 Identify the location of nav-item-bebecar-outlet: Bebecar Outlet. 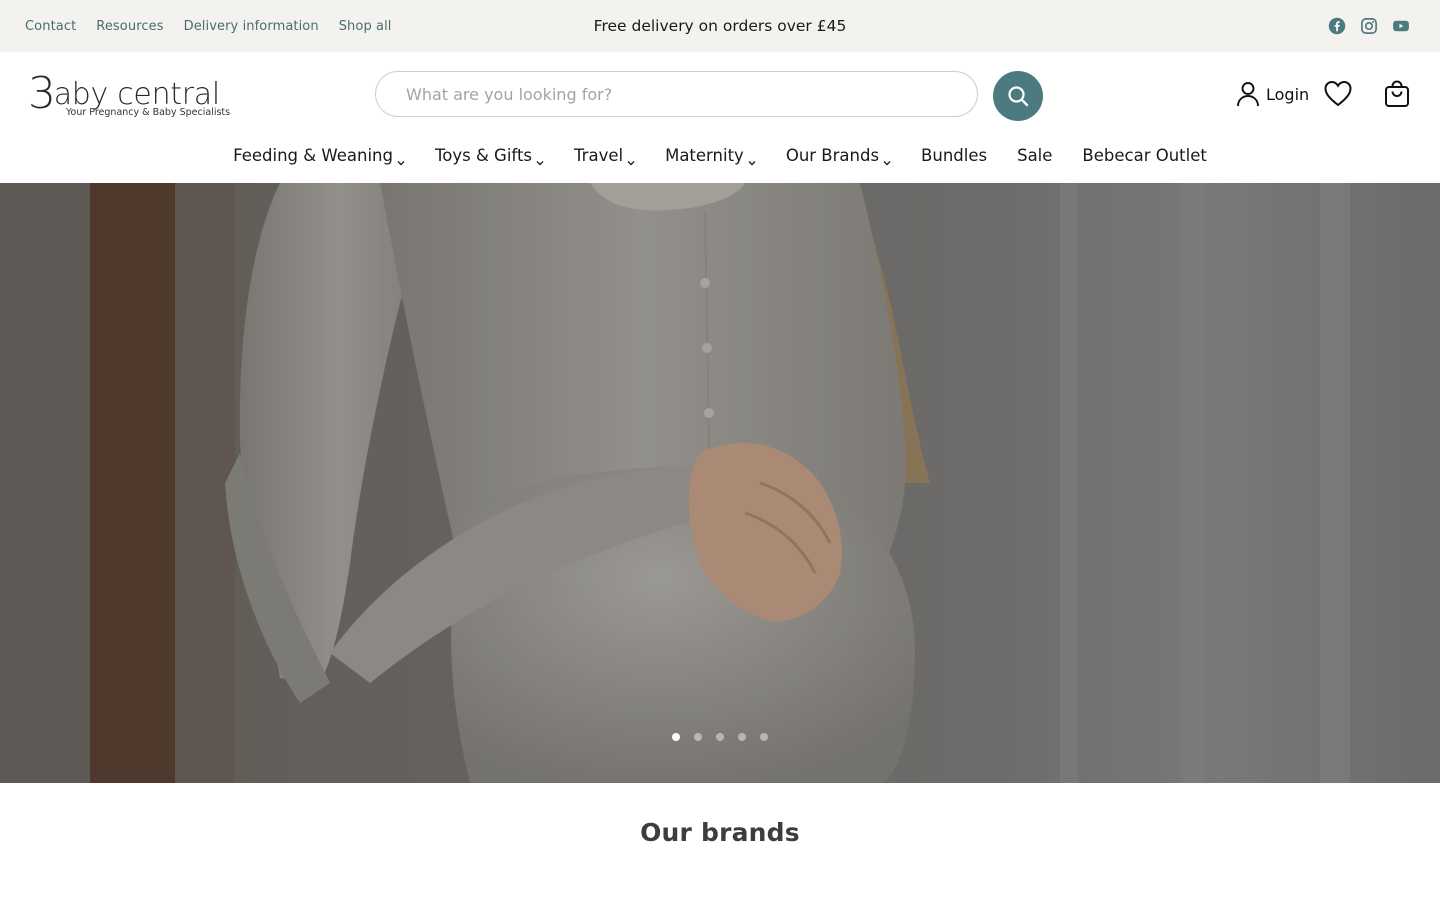
(1144, 155).